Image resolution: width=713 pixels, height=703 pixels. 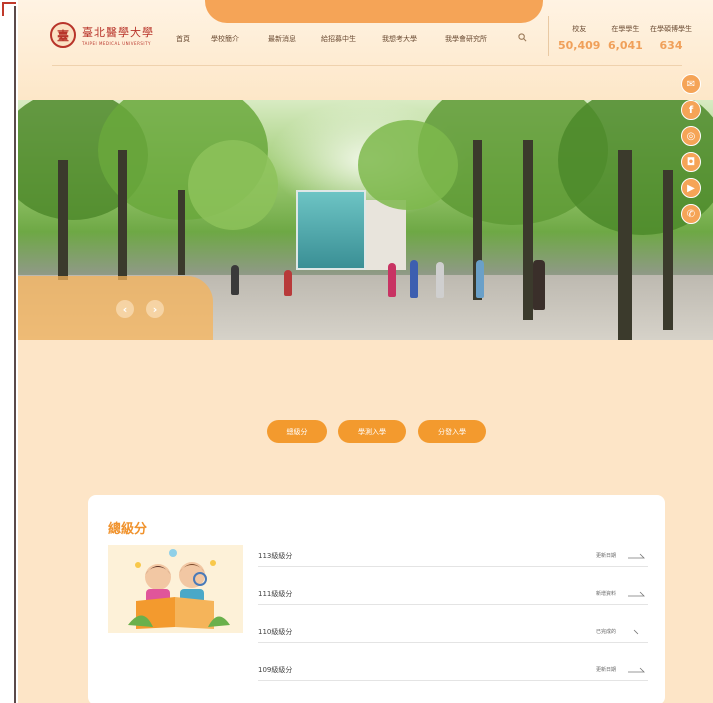 I want to click on mail-icon: ✉, so click(x=691, y=84).